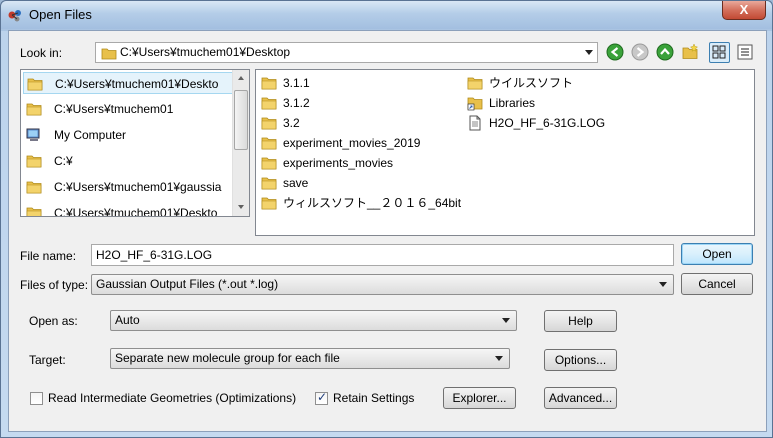  Describe the element at coordinates (386, 15) in the screenshot. I see `title-bar: Open Files X` at that location.